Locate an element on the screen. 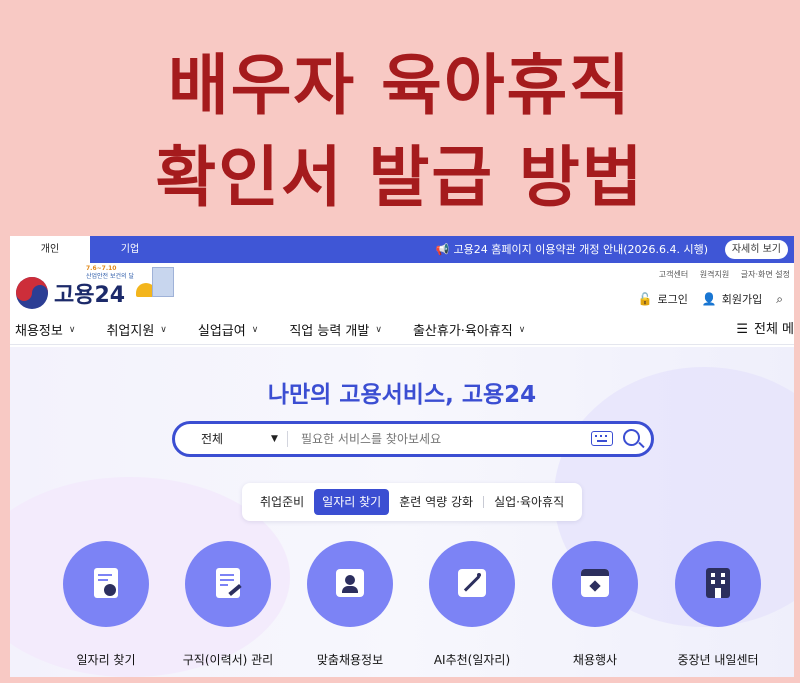 This screenshot has width=800, height=683. service-label: 맞춤채용정보 is located at coordinates (350, 660).